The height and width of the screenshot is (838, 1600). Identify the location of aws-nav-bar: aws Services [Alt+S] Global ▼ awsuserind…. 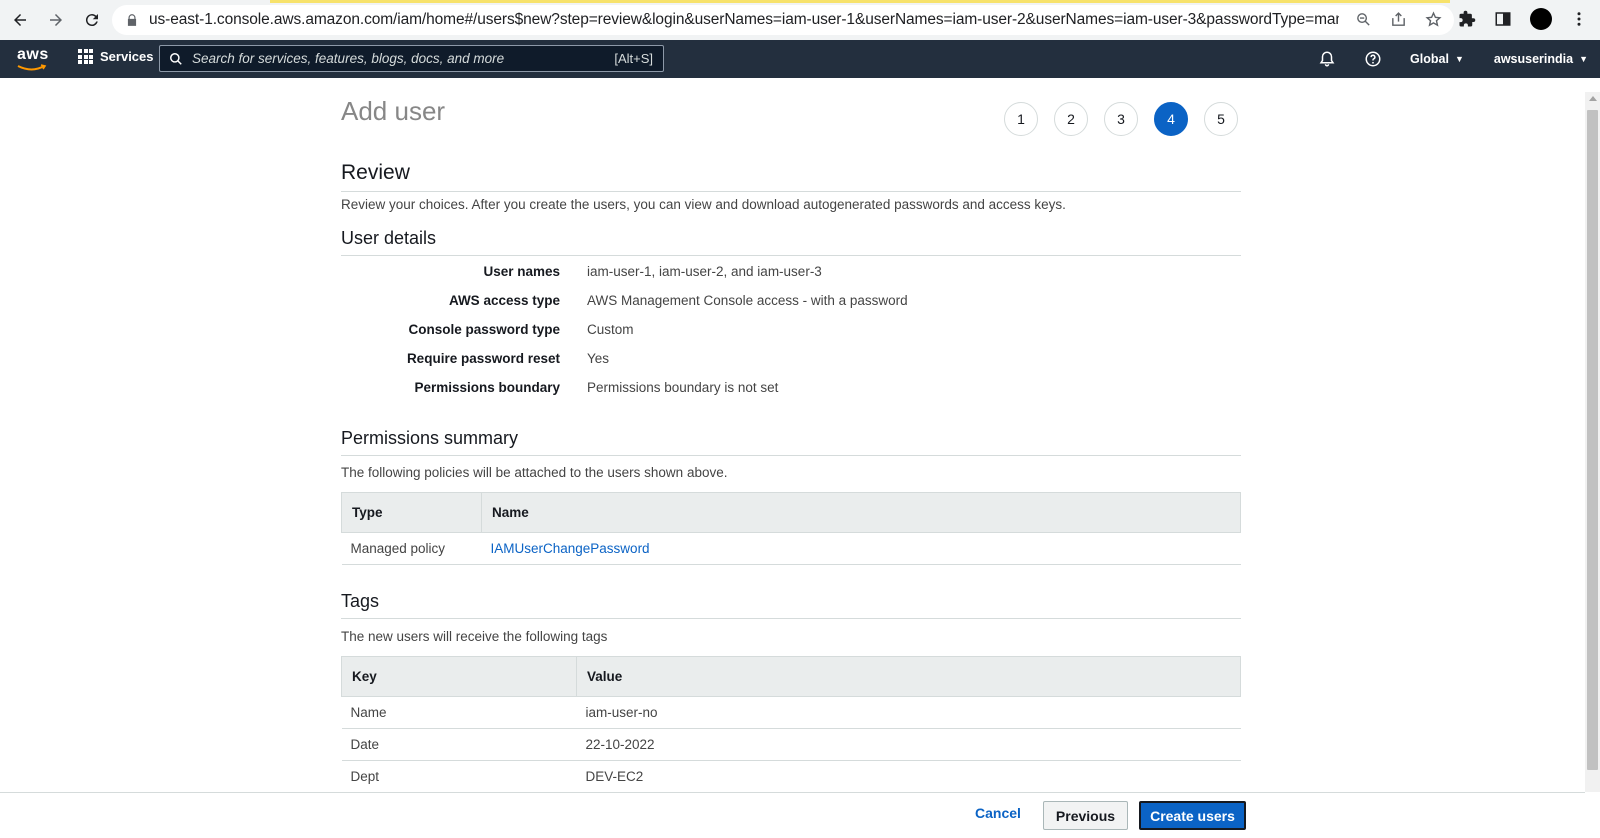
(800, 59).